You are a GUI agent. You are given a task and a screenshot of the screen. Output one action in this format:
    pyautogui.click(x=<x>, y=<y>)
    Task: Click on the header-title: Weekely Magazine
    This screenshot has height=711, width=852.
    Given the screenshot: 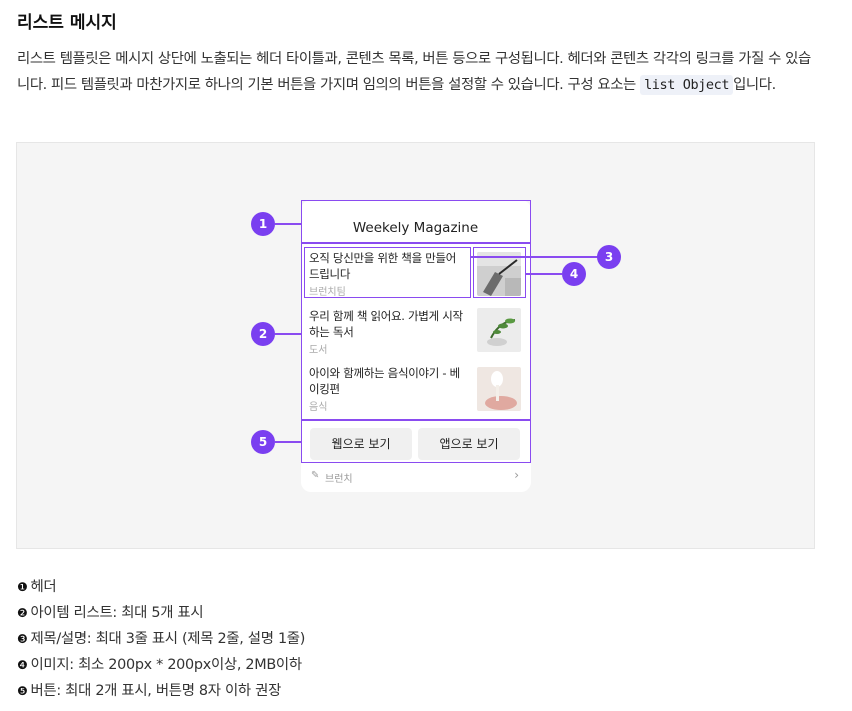 What is the action you would take?
    pyautogui.click(x=415, y=228)
    